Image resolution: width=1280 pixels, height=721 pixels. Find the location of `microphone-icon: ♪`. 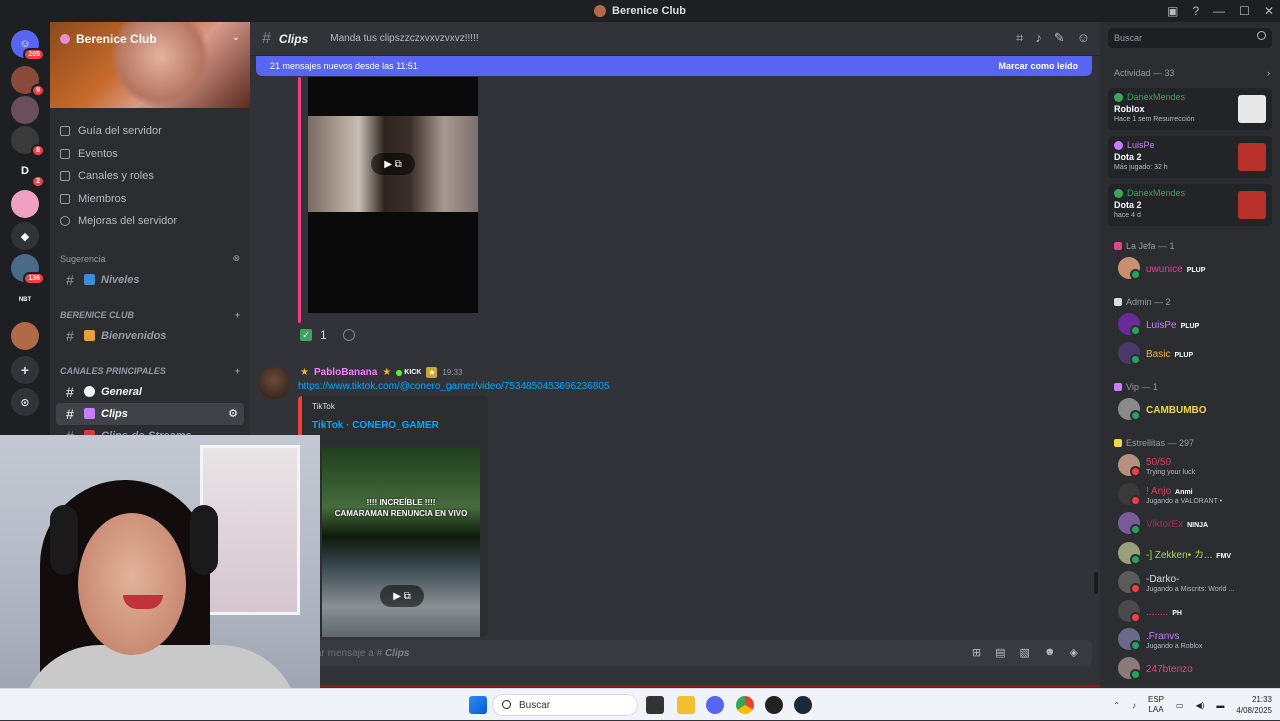

microphone-icon: ♪ is located at coordinates (1134, 705).